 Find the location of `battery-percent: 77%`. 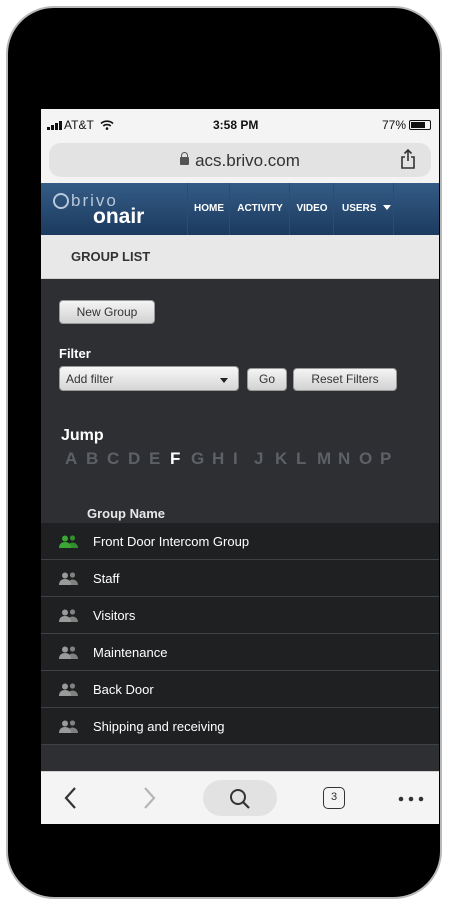

battery-percent: 77% is located at coordinates (393, 125).